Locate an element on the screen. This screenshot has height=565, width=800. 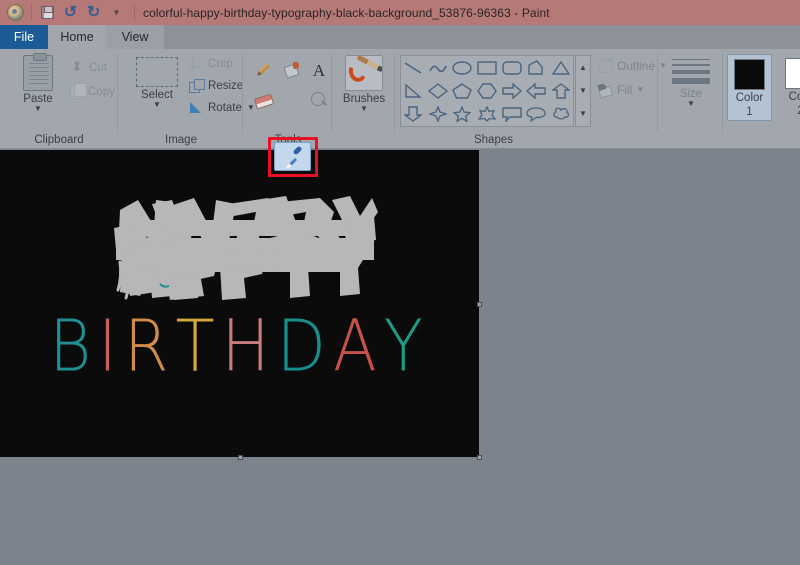
ribbon-group-shapes: ▲ ▼ ▼ Outline ▼ Fill ▼ Shapes is located at coordinates (531, 99).